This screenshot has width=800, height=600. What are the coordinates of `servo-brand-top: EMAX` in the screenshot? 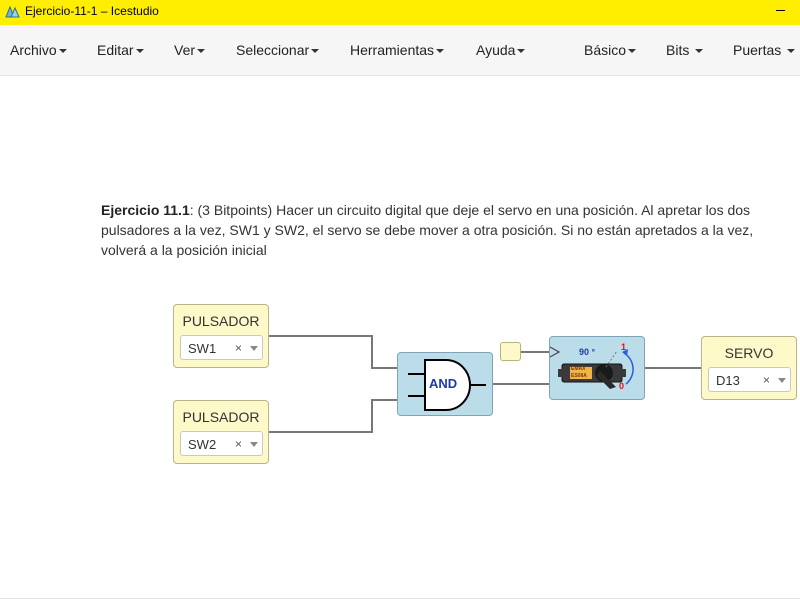 It's located at (578, 369).